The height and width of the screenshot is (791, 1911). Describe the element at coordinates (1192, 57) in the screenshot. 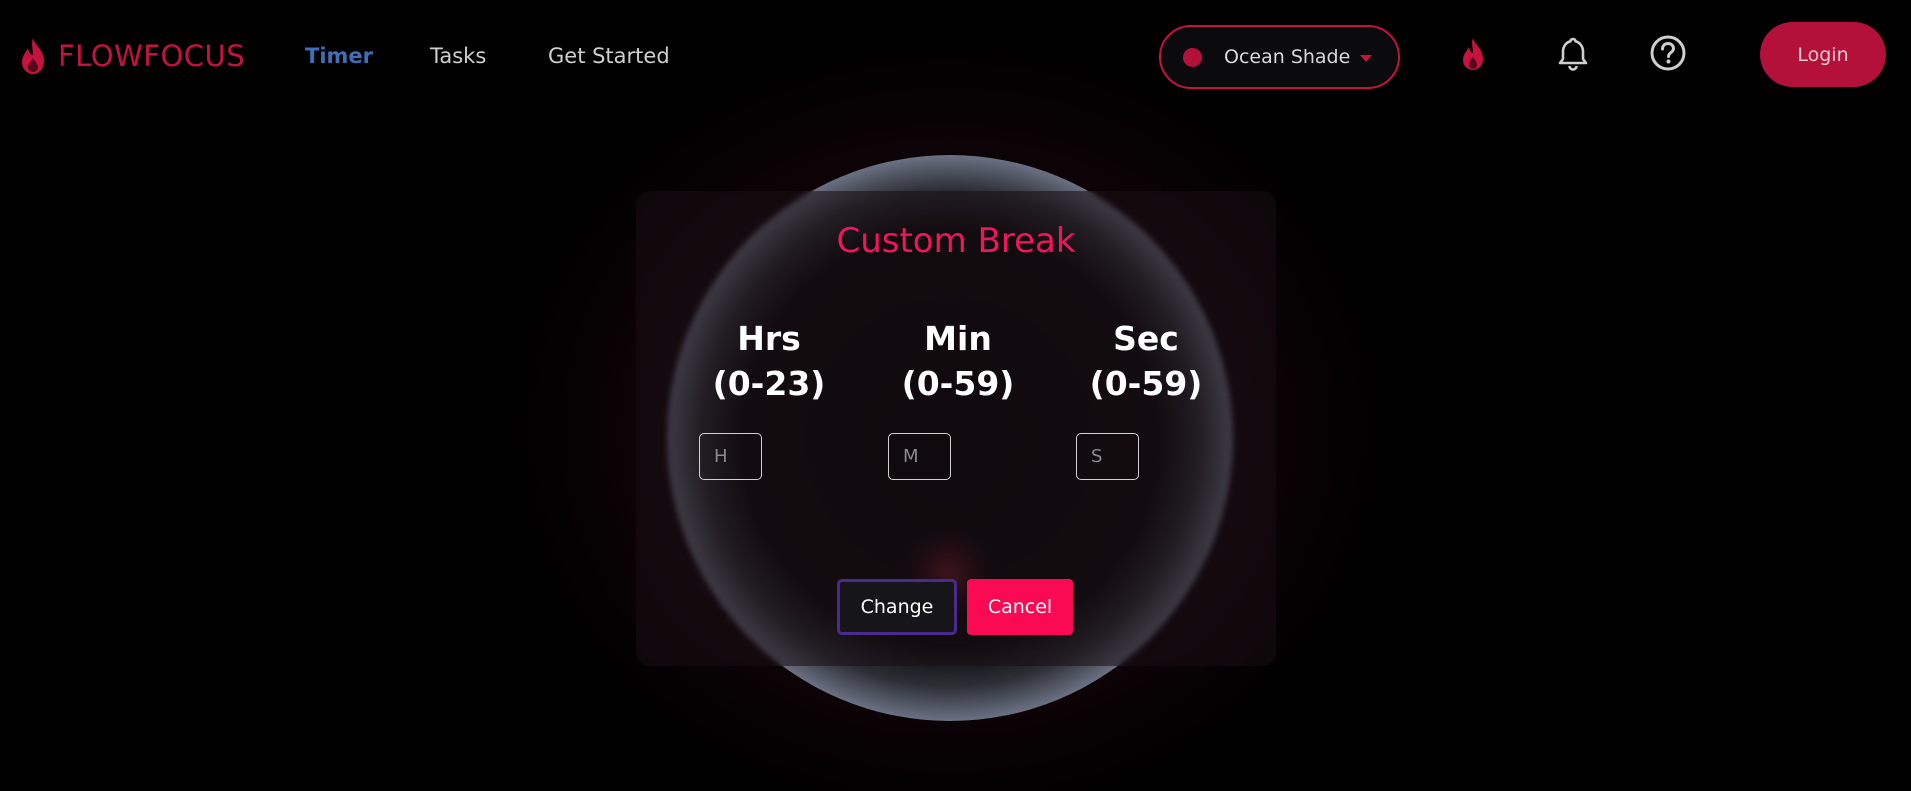

I see `theme-color-dot` at that location.